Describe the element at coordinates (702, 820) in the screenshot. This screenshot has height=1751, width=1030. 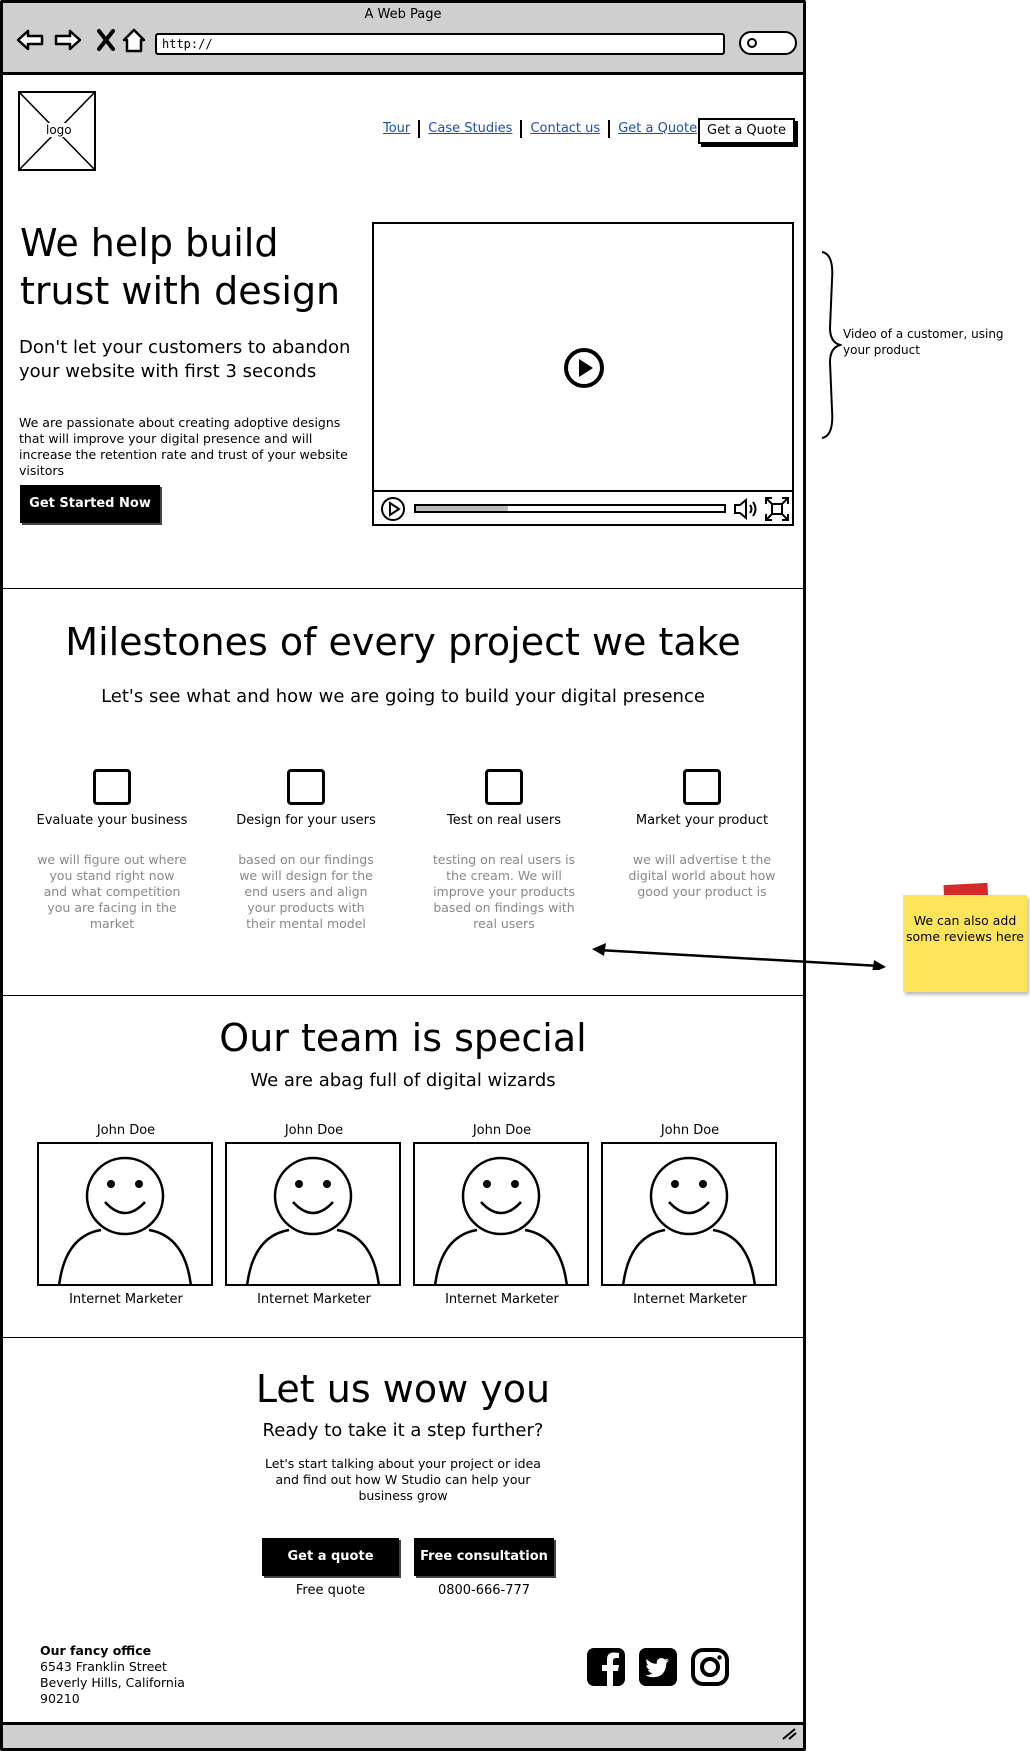
I see `milestone-label: Market your product` at that location.